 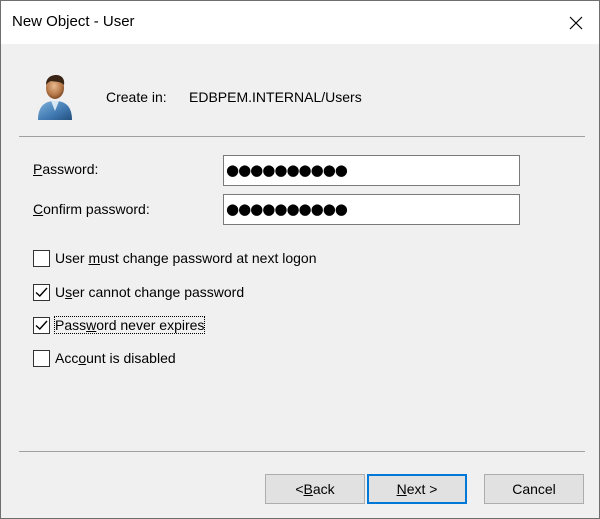 What do you see at coordinates (91, 209) in the screenshot?
I see `confirm-password-label: Confirm password:` at bounding box center [91, 209].